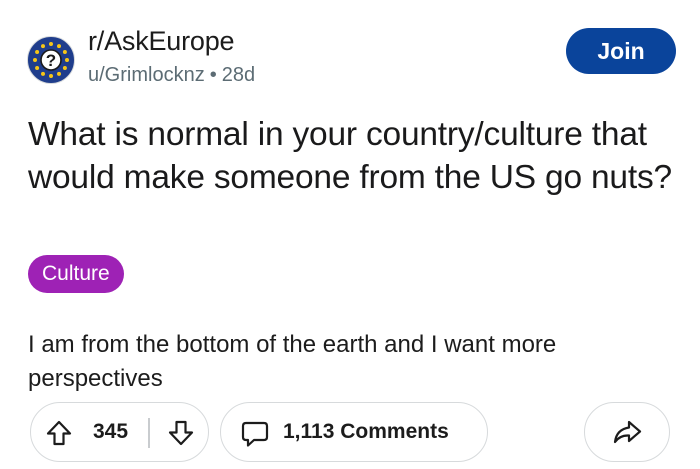 This screenshot has height=469, width=700. What do you see at coordinates (59, 433) in the screenshot?
I see `arrow-up-icon` at bounding box center [59, 433].